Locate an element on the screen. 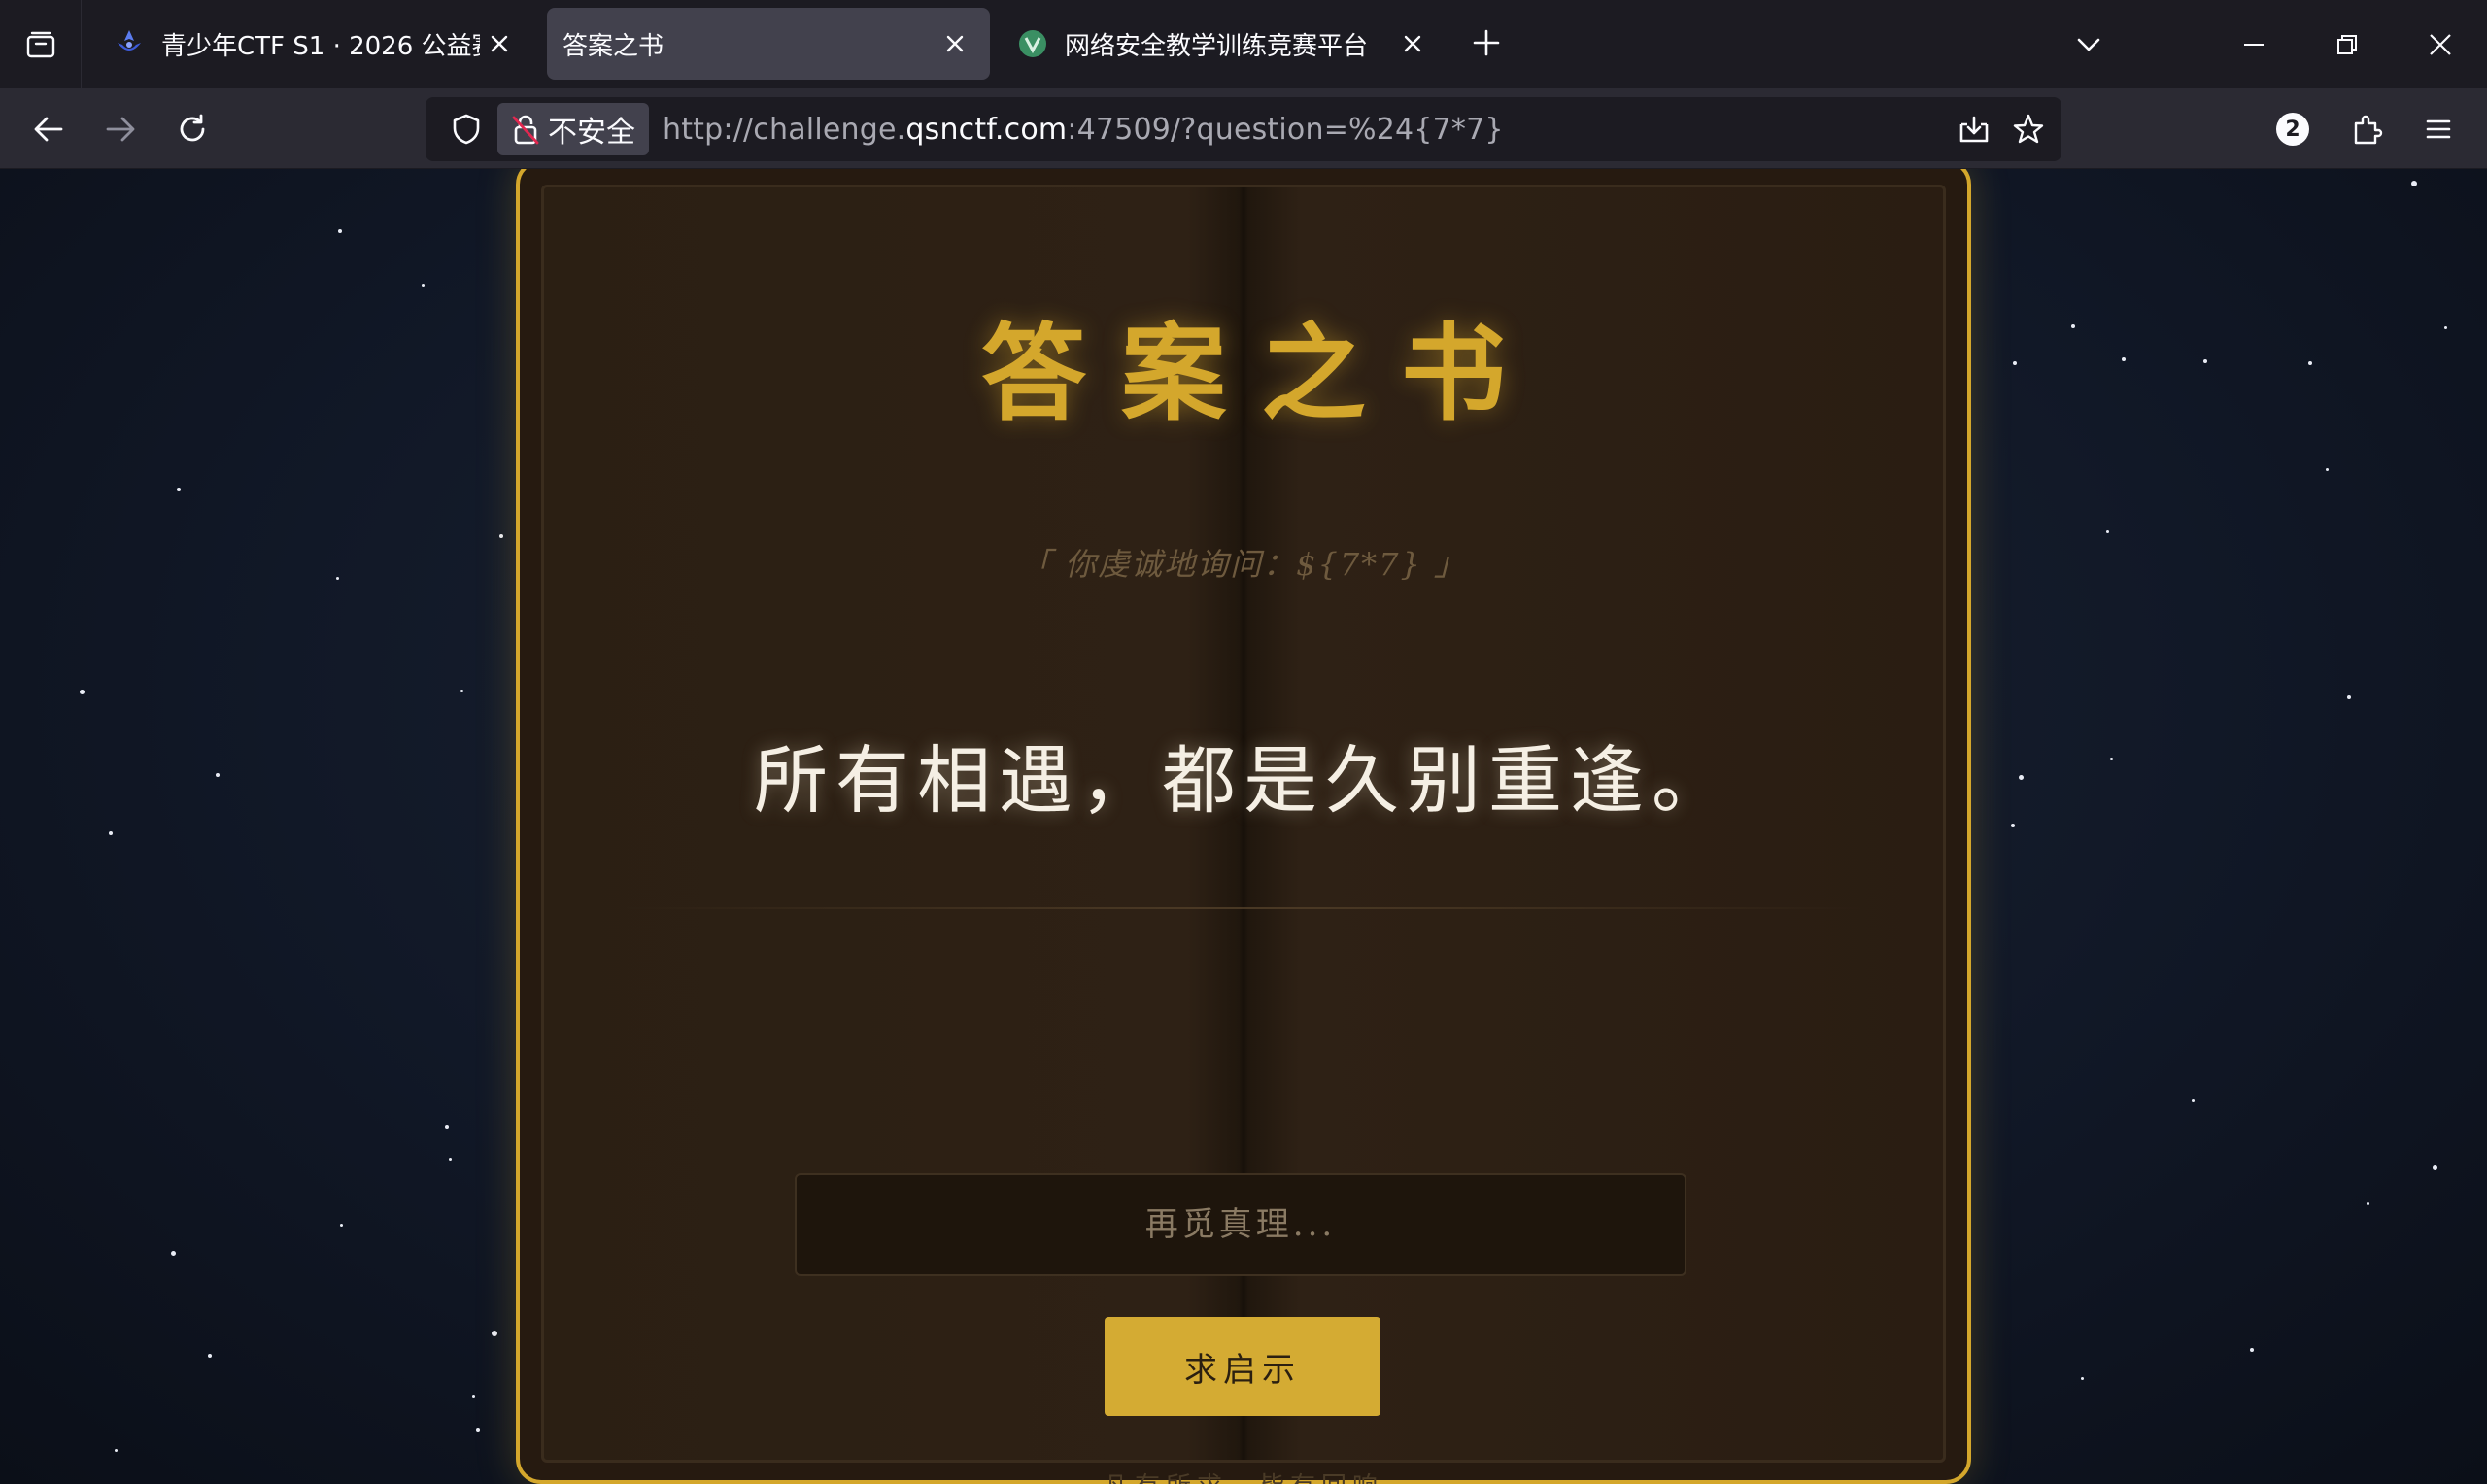 This screenshot has height=1484, width=2487. question-echo: 「 你虔诚地询问：${7*7} 」 is located at coordinates (1243, 564).